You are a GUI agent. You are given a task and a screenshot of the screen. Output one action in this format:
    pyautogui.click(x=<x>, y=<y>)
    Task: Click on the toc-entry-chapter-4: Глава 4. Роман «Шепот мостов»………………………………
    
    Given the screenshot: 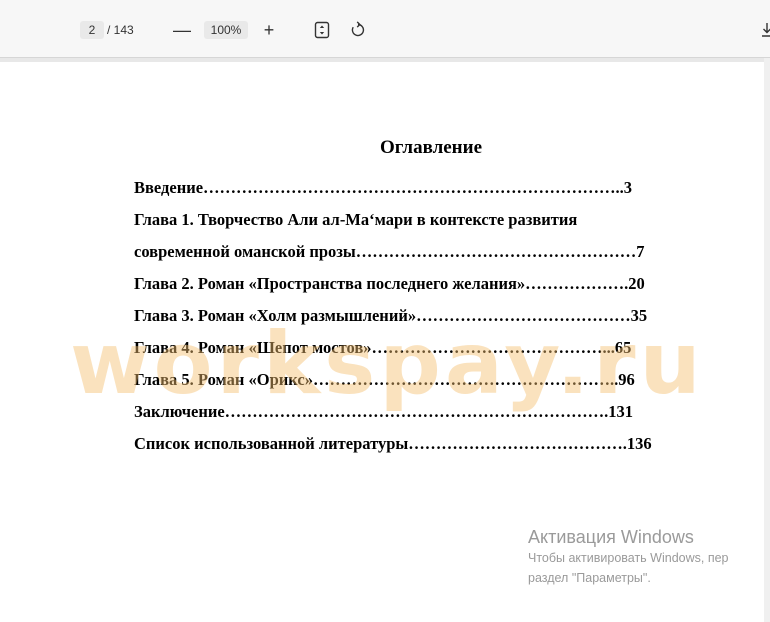 What is the action you would take?
    pyautogui.click(x=383, y=347)
    